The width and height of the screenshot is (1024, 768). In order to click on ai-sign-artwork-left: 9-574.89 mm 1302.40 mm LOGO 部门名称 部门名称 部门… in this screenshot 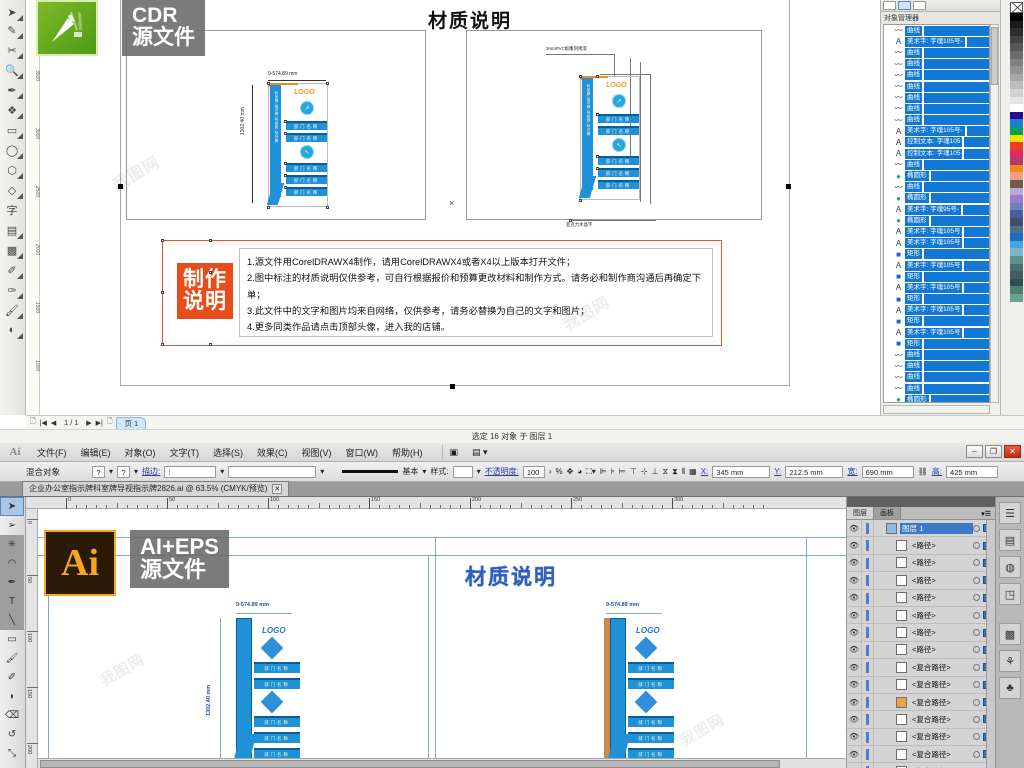, I will do `click(267, 685)`.